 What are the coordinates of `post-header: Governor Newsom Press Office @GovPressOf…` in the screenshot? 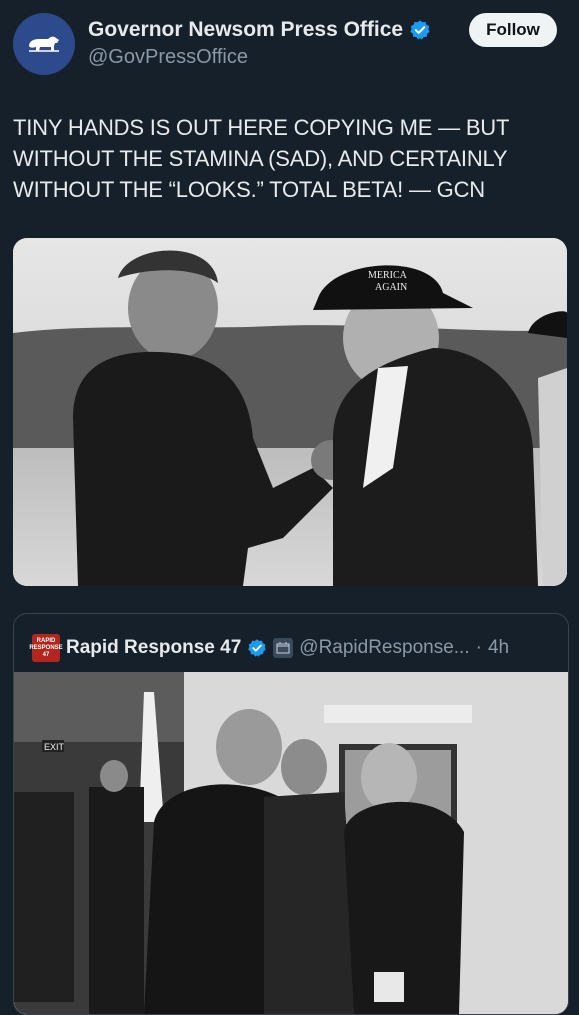 It's located at (289, 45).